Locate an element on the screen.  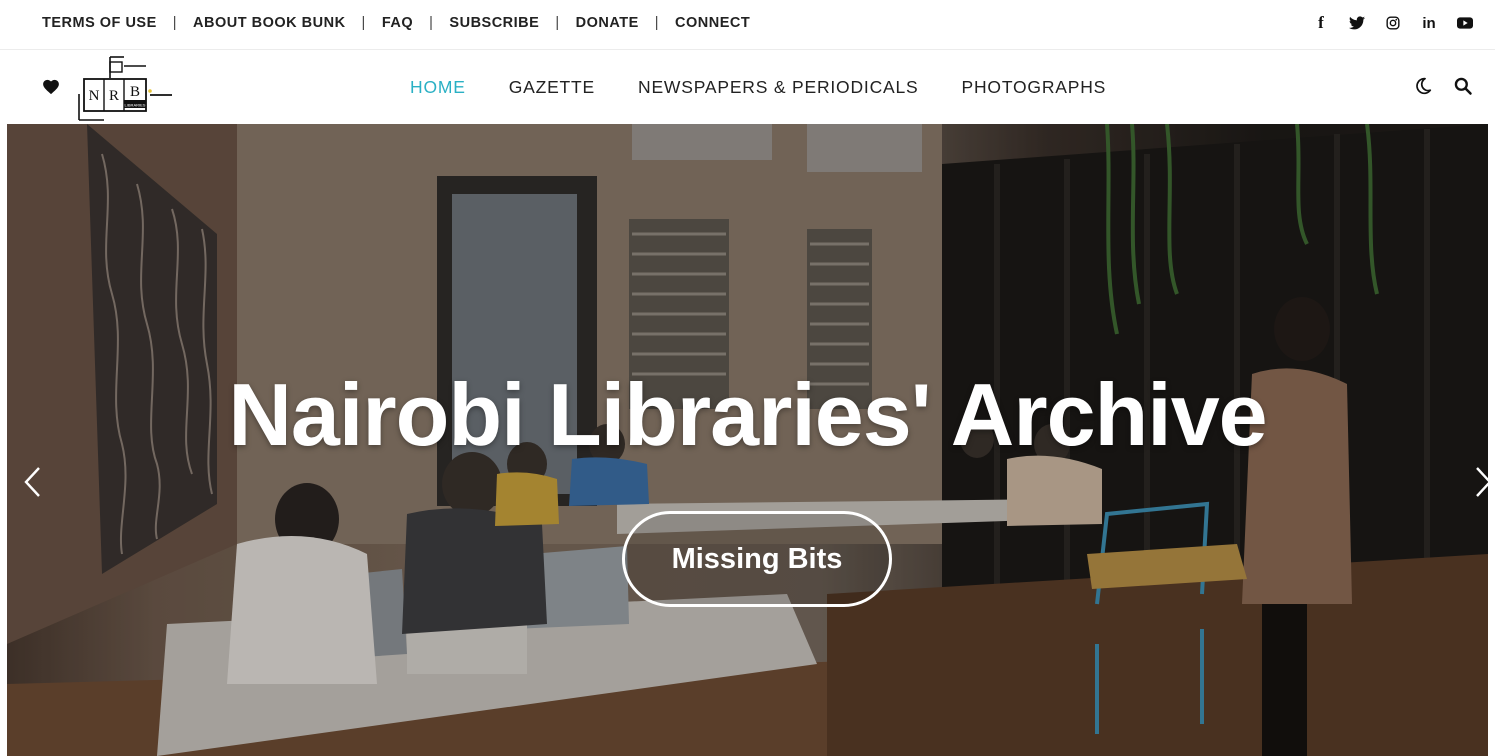
logo-letter-n: N is located at coordinates (94, 96).